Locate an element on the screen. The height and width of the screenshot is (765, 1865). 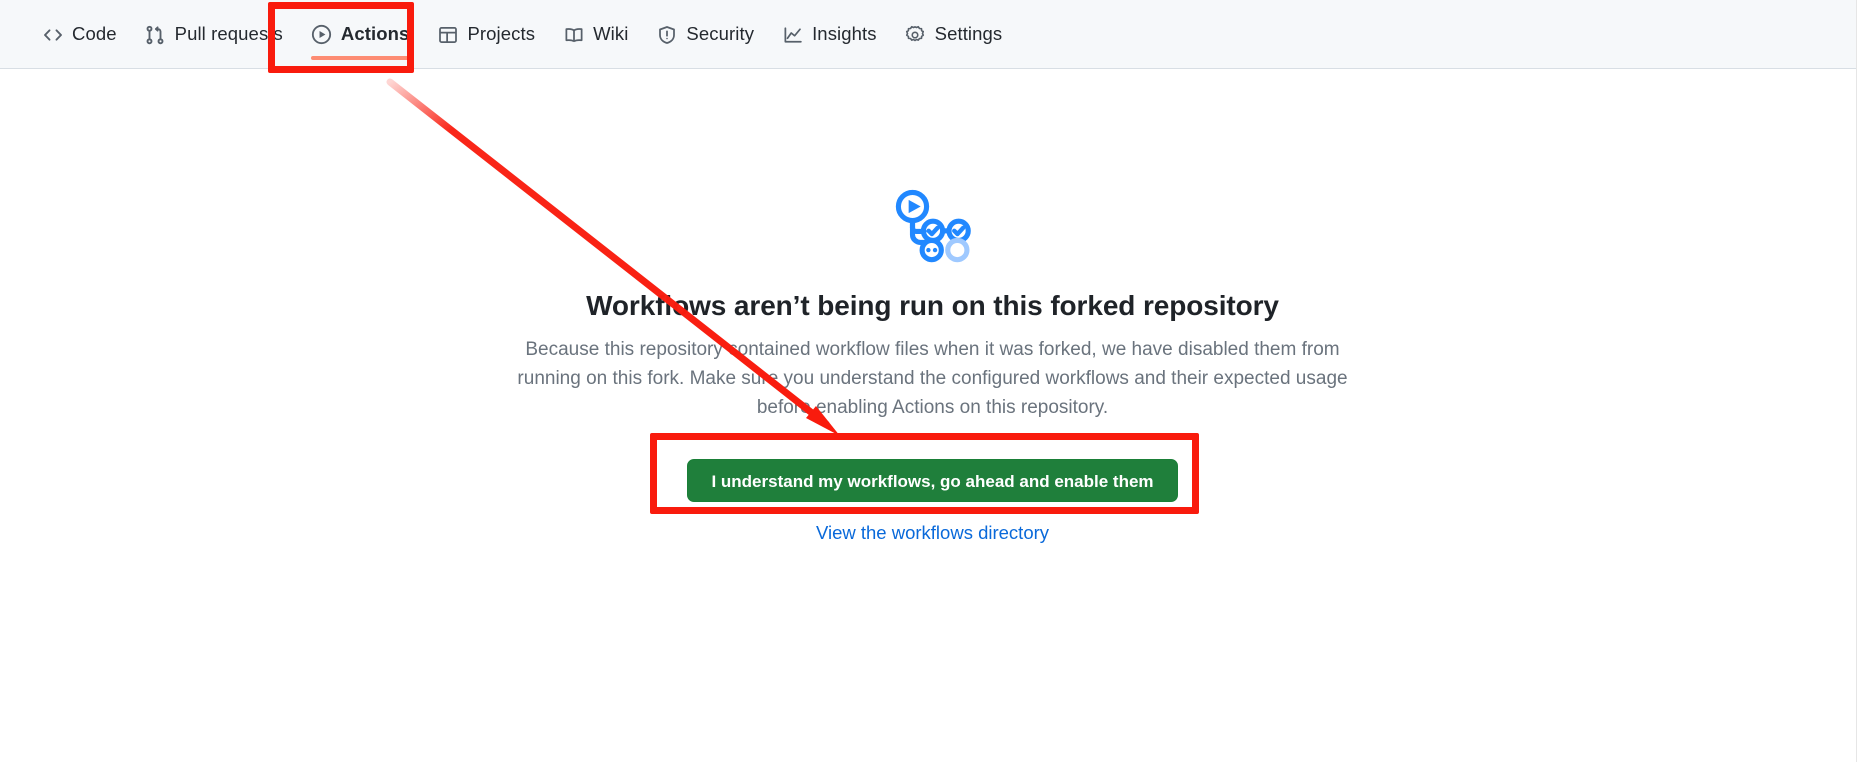
book-icon is located at coordinates (573, 34).